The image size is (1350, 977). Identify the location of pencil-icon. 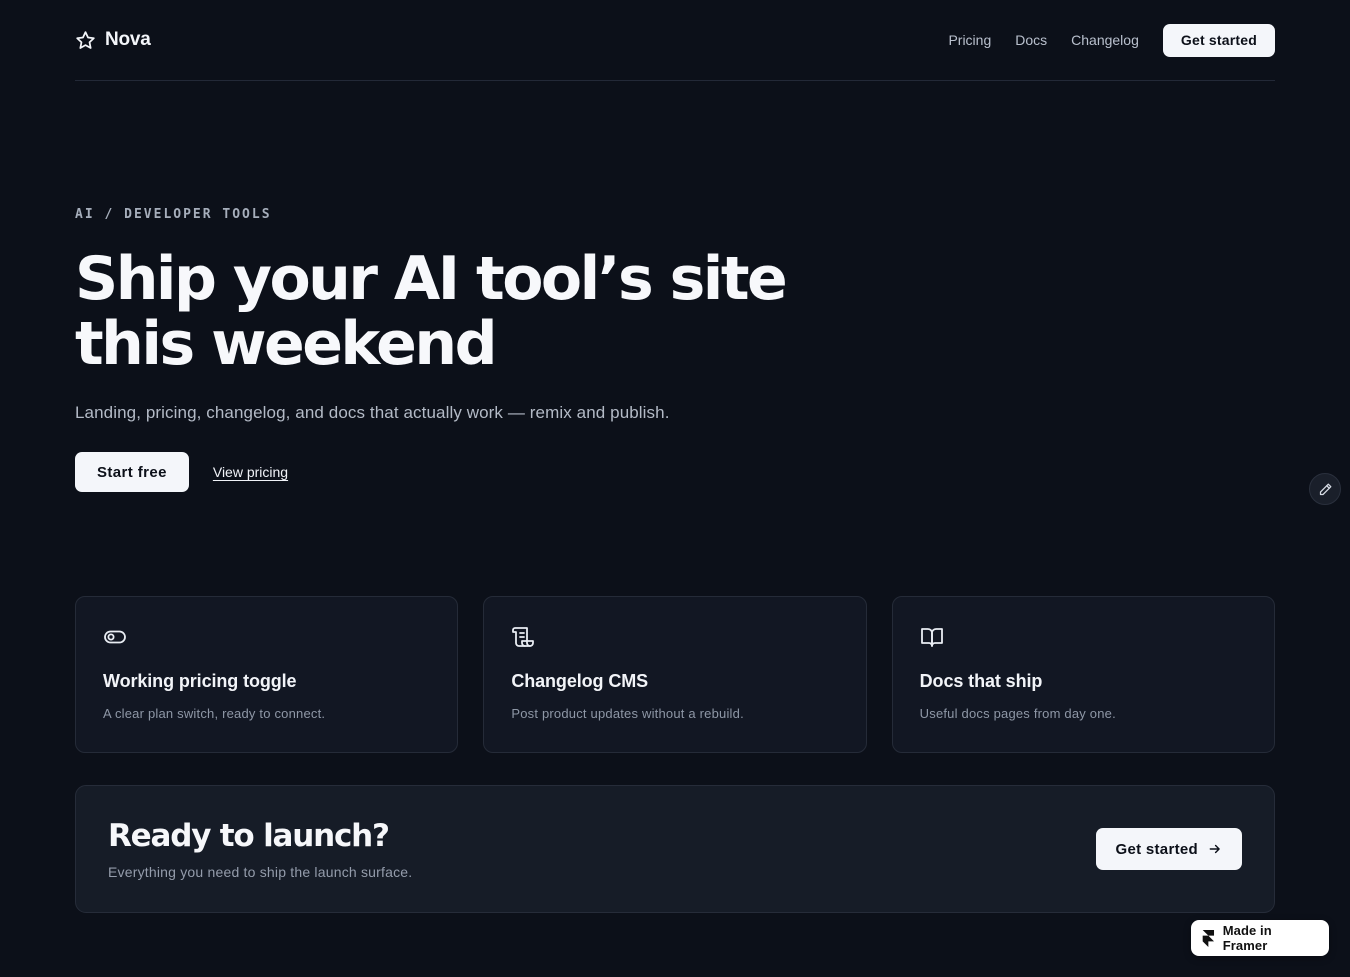
(1325, 489).